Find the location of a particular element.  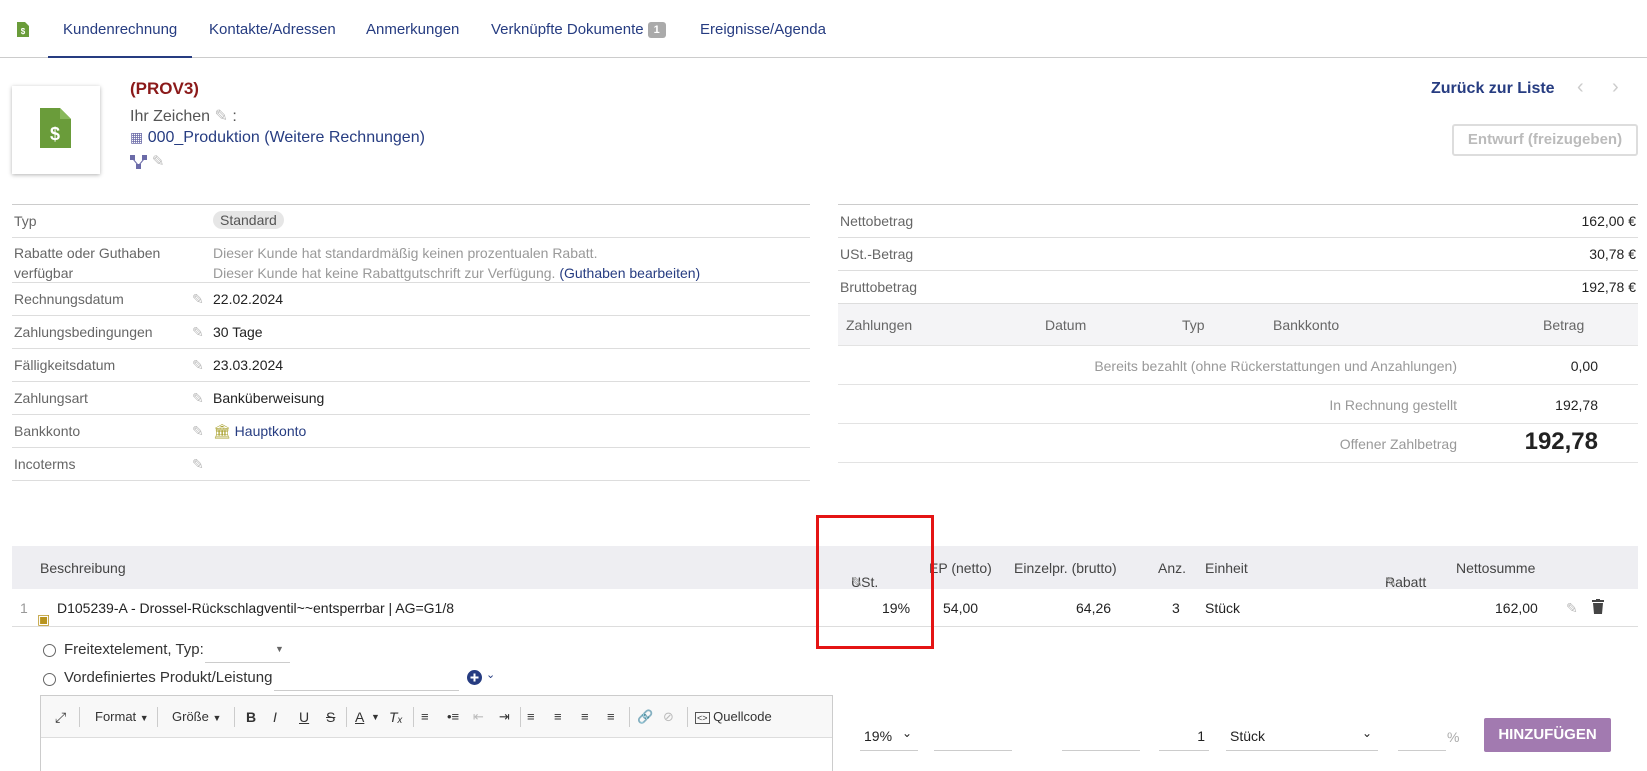

add-circle-icon is located at coordinates (474, 677).